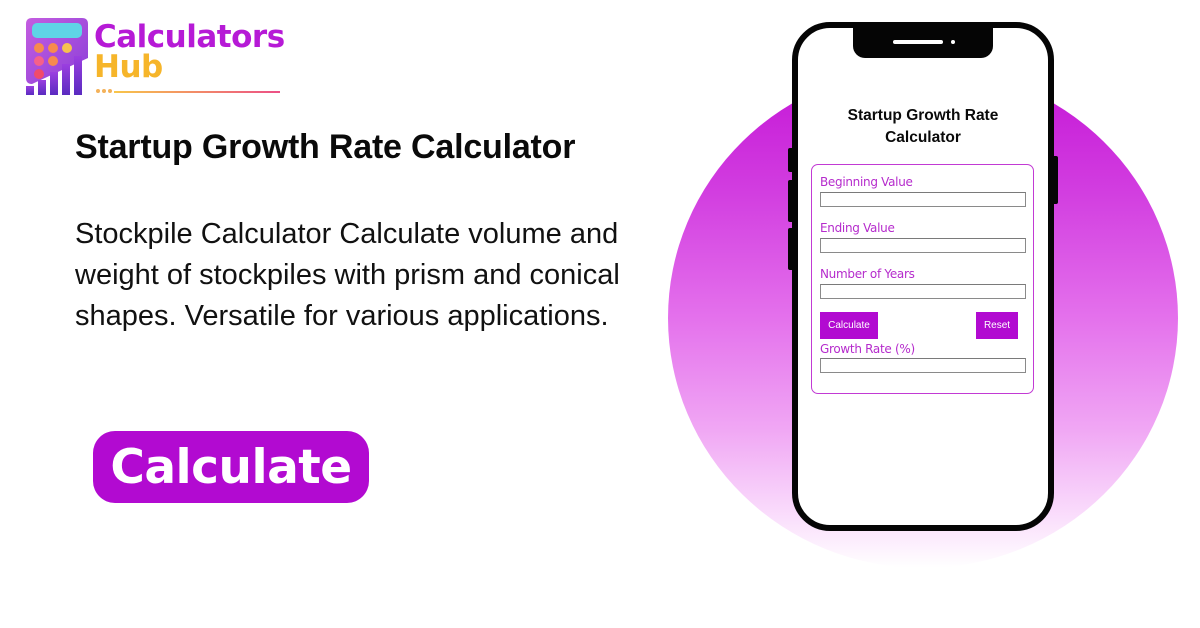 This screenshot has width=1200, height=628. I want to click on brand-name-line2: Hub, so click(128, 67).